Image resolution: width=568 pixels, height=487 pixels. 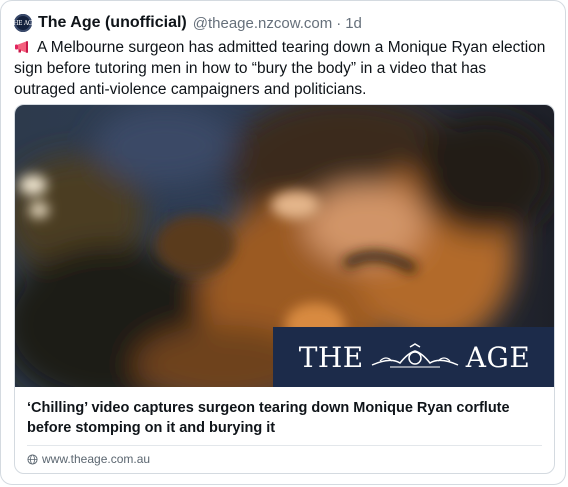 What do you see at coordinates (353, 23) in the screenshot?
I see `timestamp: 1d` at bounding box center [353, 23].